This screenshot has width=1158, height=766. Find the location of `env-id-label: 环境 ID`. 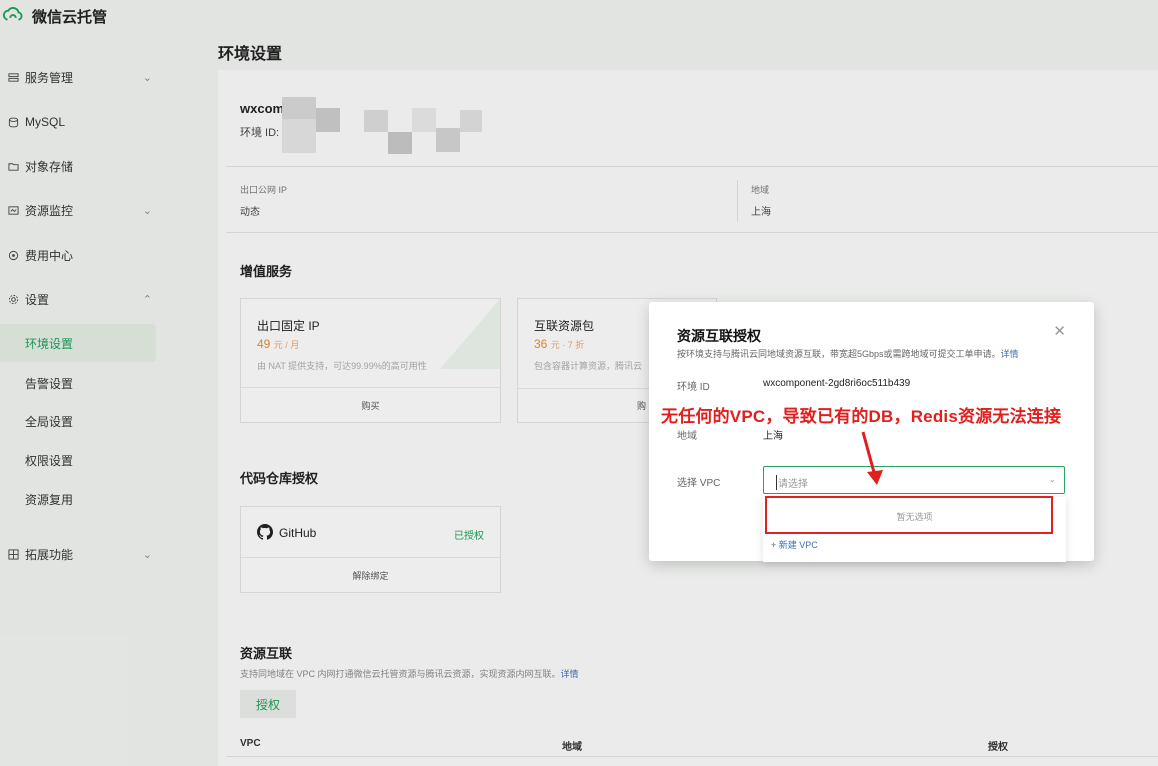

env-id-label: 环境 ID is located at coordinates (693, 387).